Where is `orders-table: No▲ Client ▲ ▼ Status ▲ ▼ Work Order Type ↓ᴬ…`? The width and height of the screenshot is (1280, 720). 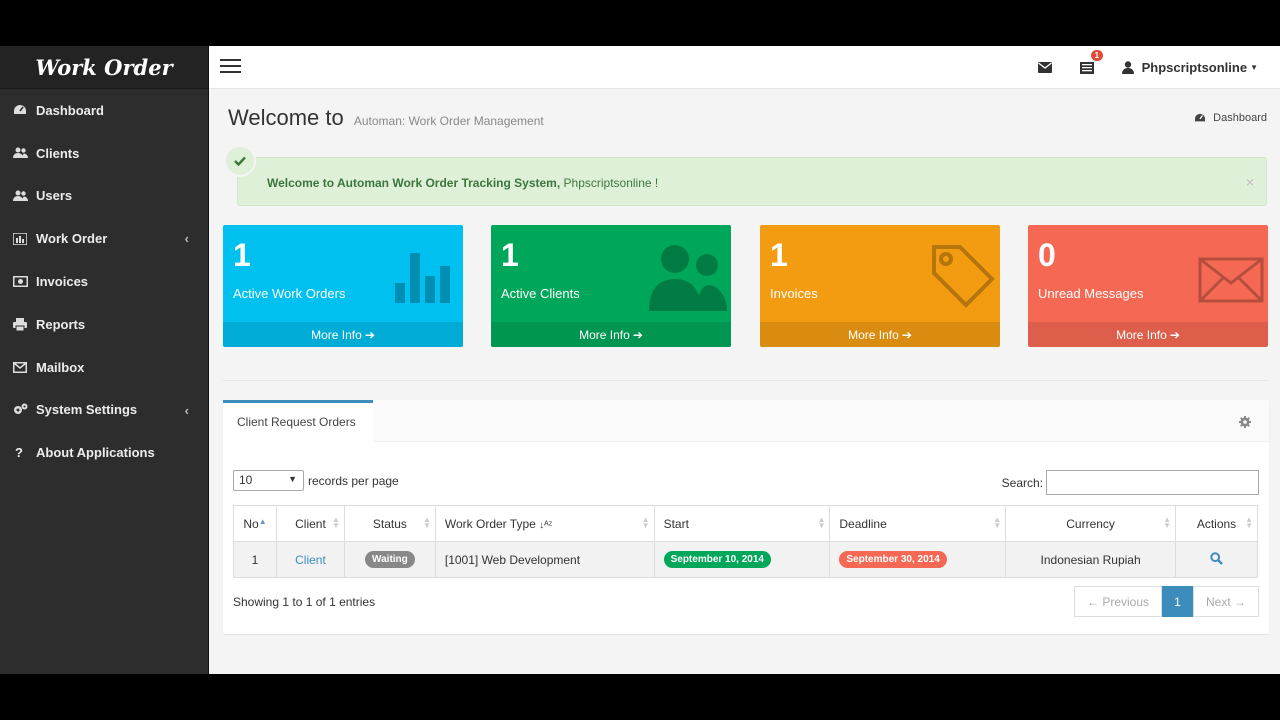
orders-table: No▲ Client ▲ ▼ Status ▲ ▼ Work Order Type ↓ᴬ… is located at coordinates (746, 541).